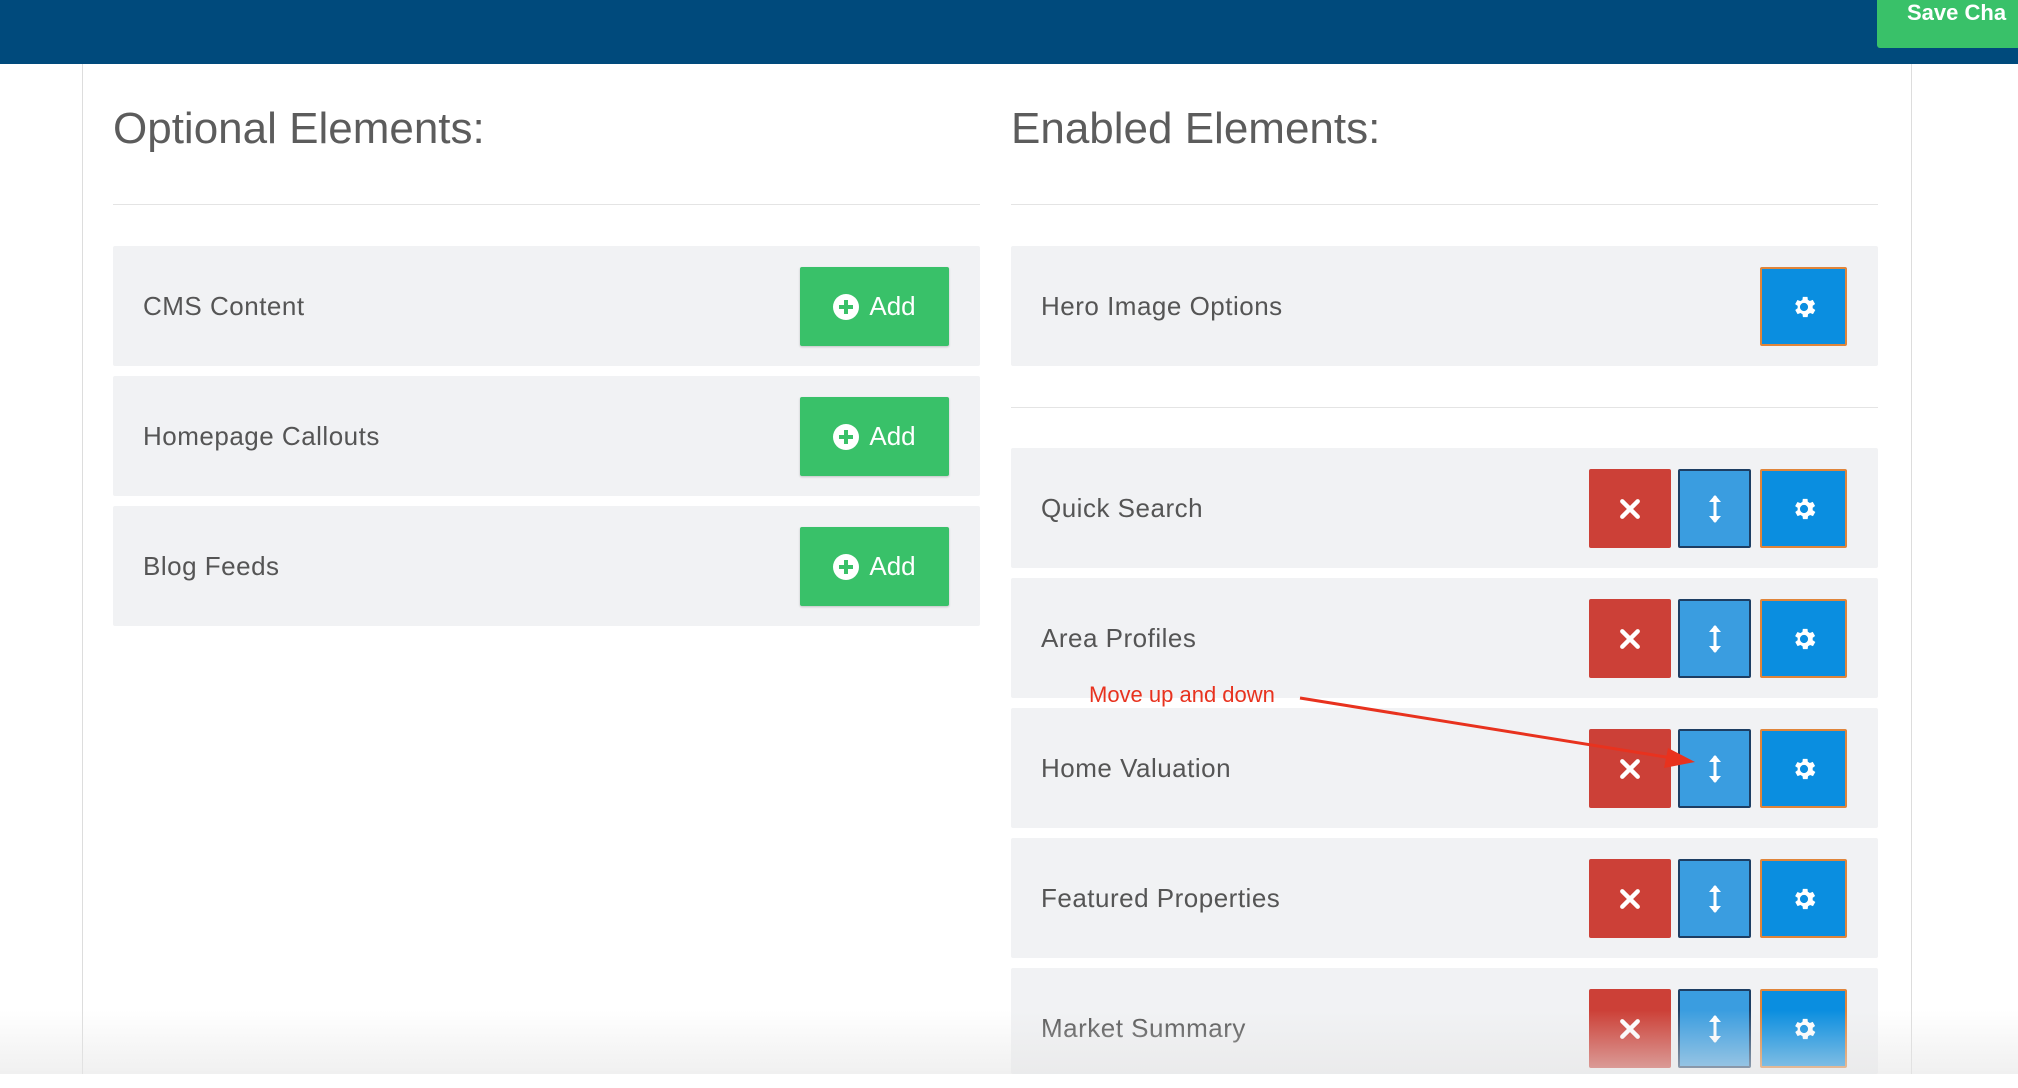 The height and width of the screenshot is (1088, 2018). I want to click on hero-settings-button, so click(1803, 306).